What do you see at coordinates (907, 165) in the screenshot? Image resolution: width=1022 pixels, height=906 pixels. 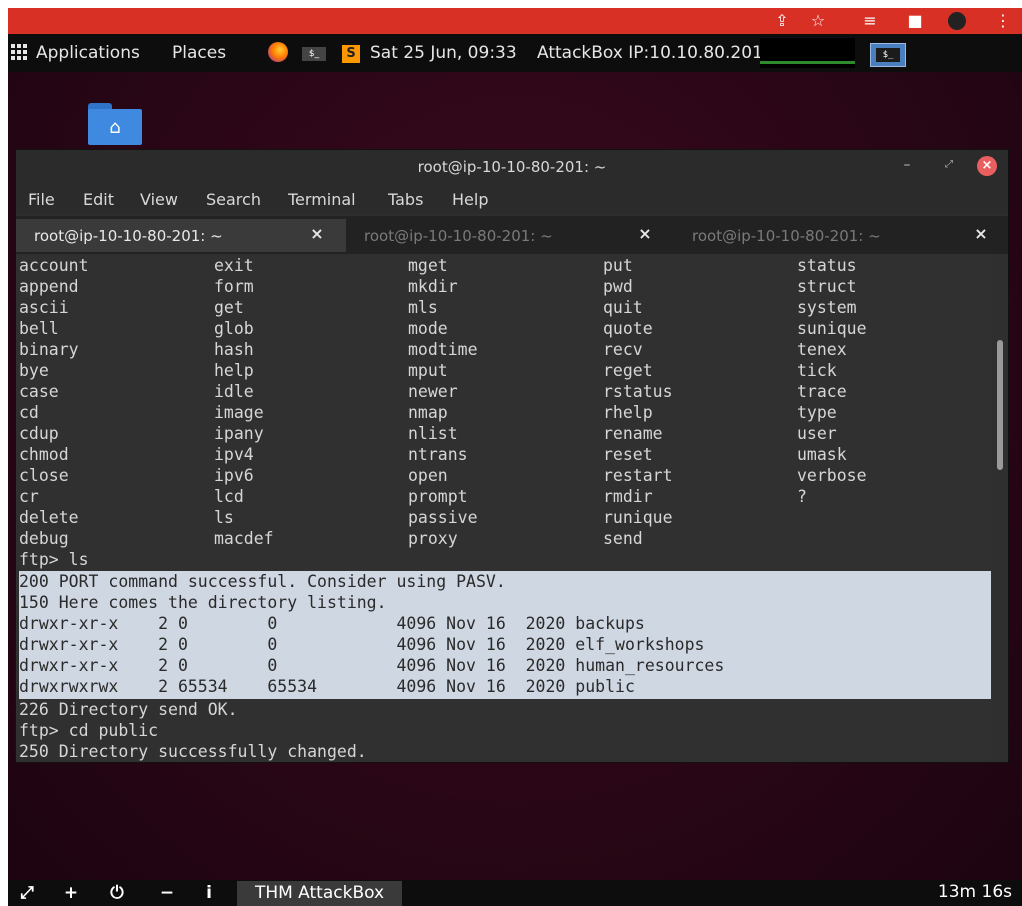 I see `minimize-icon: –` at bounding box center [907, 165].